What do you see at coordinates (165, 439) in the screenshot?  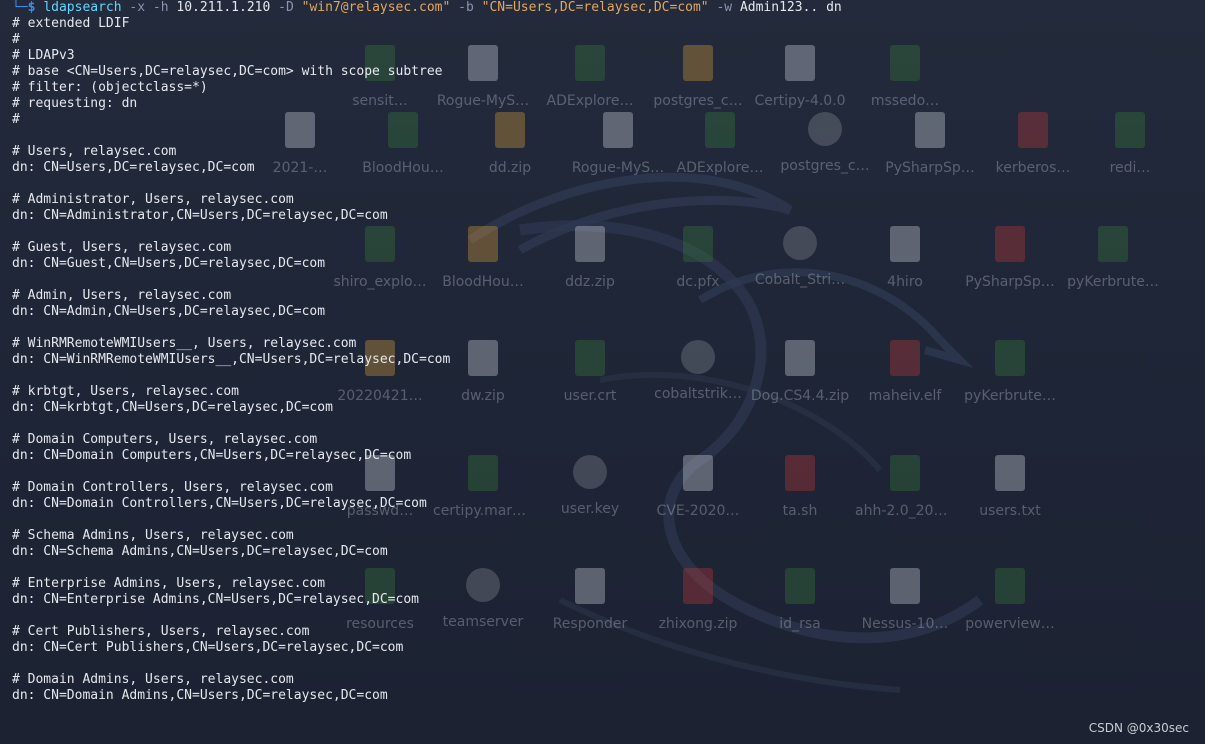 I see `output-line: # Domain Computers, Users, relaysec.com` at bounding box center [165, 439].